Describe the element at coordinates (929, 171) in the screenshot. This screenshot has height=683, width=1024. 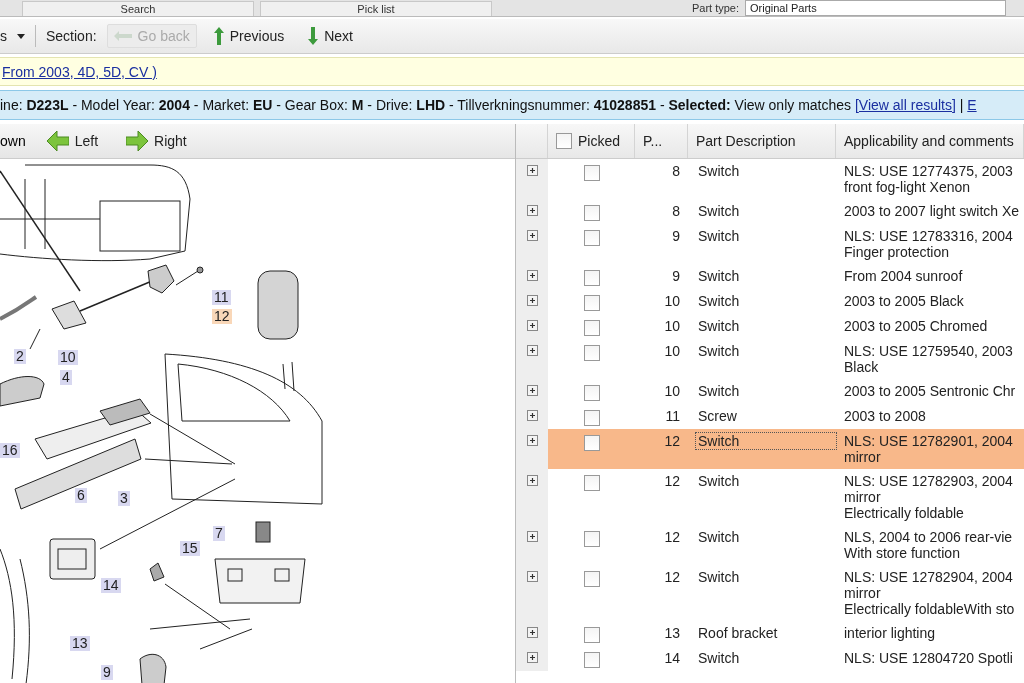
I see `comment-line: NLS: USE 12774375, 2003` at that location.